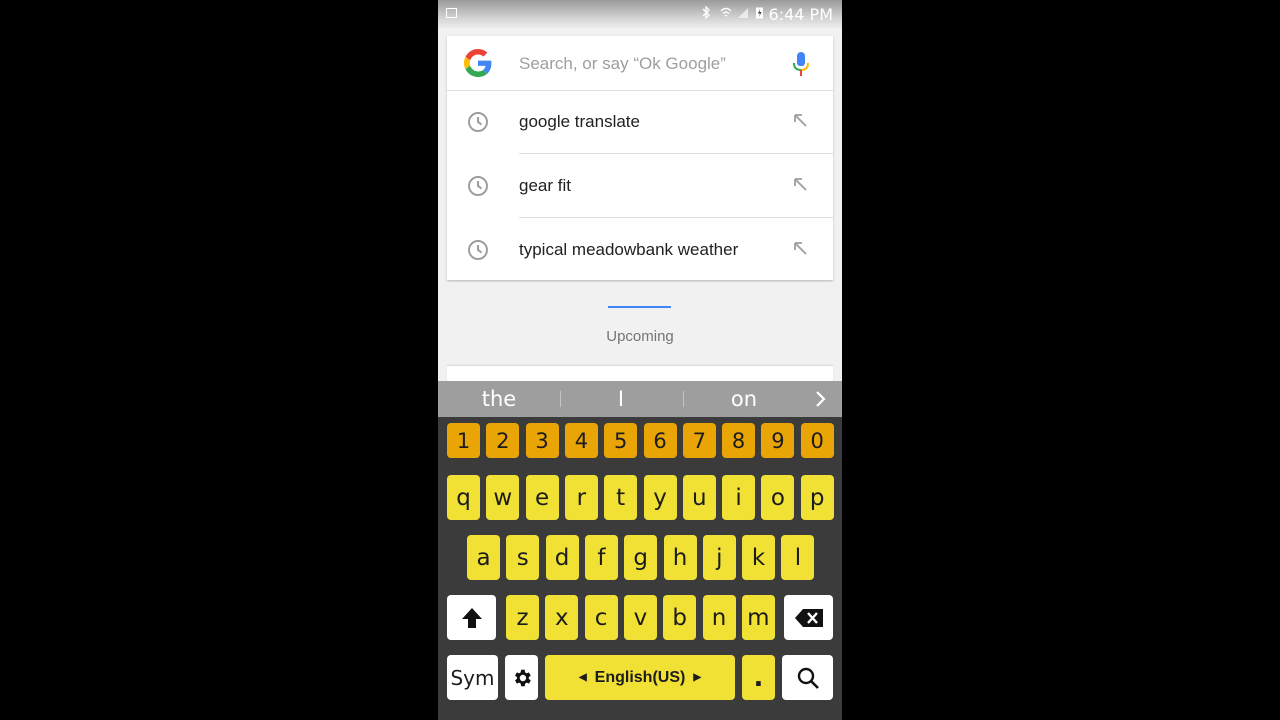 The height and width of the screenshot is (720, 1280). What do you see at coordinates (478, 63) in the screenshot?
I see `google-logo-icon` at bounding box center [478, 63].